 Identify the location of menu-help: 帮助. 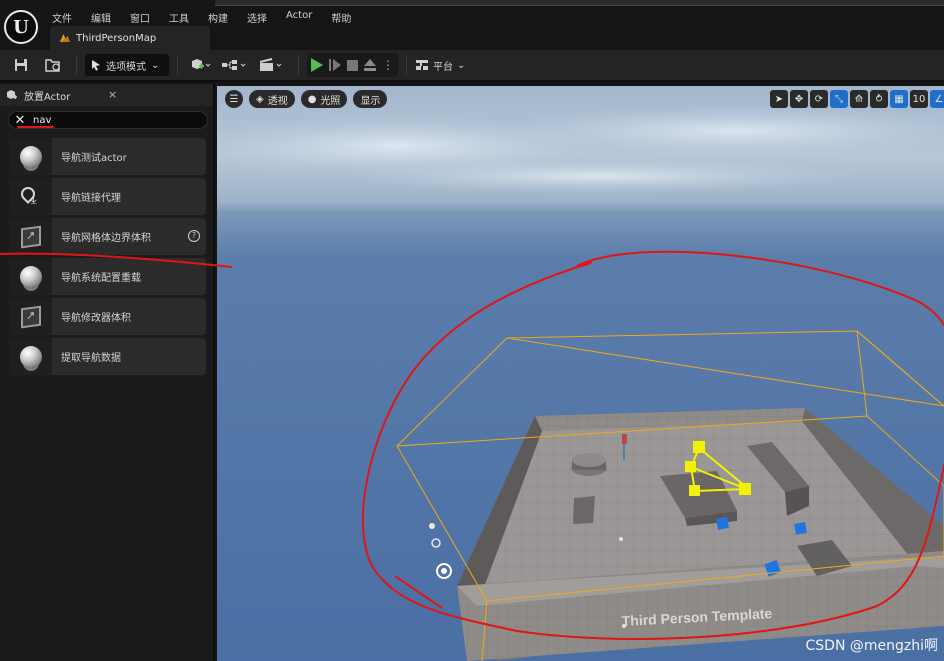
(341, 17).